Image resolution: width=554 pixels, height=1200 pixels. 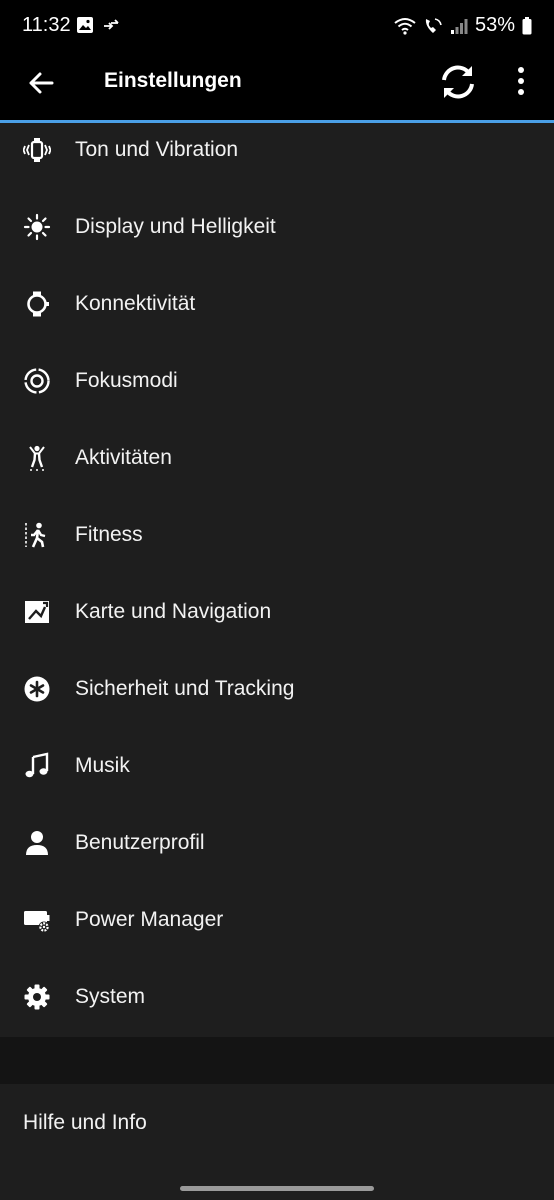 What do you see at coordinates (37, 612) in the screenshot?
I see `map-icon` at bounding box center [37, 612].